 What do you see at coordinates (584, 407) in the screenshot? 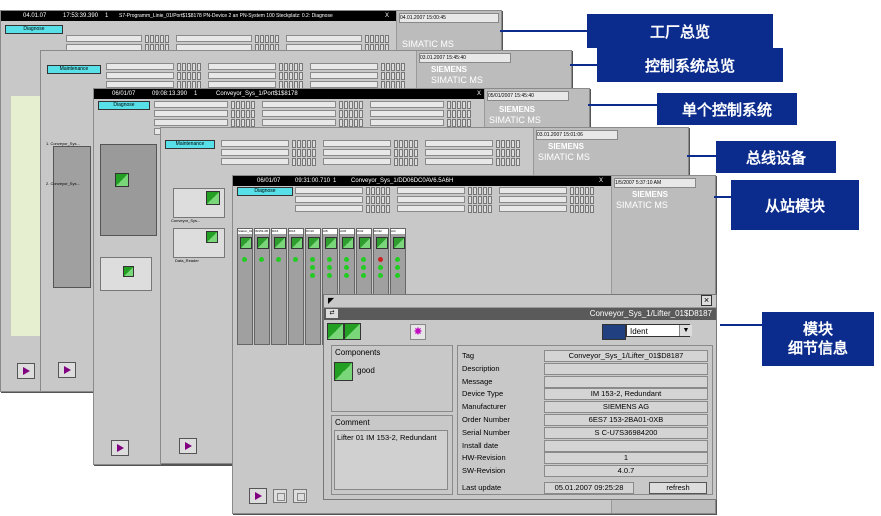
I see `ident-row: Manufacturer SIEMENS AG` at bounding box center [584, 407].